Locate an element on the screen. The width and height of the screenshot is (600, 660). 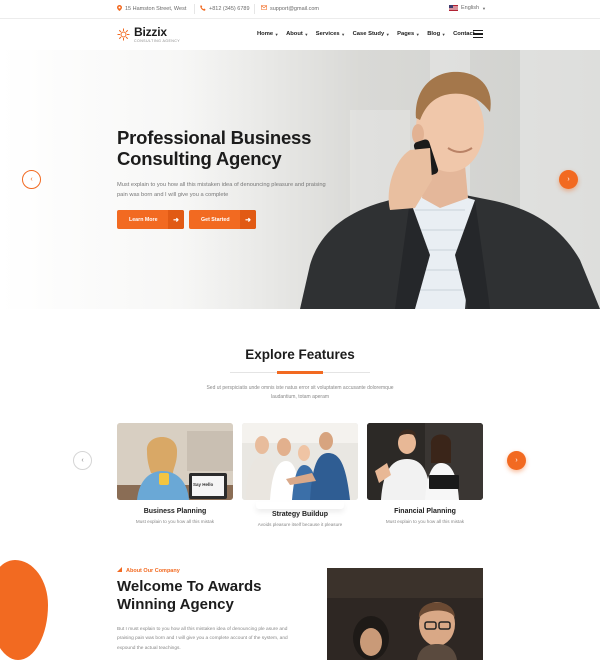
nav-item-home: Home ▼ is located at coordinates (268, 34).